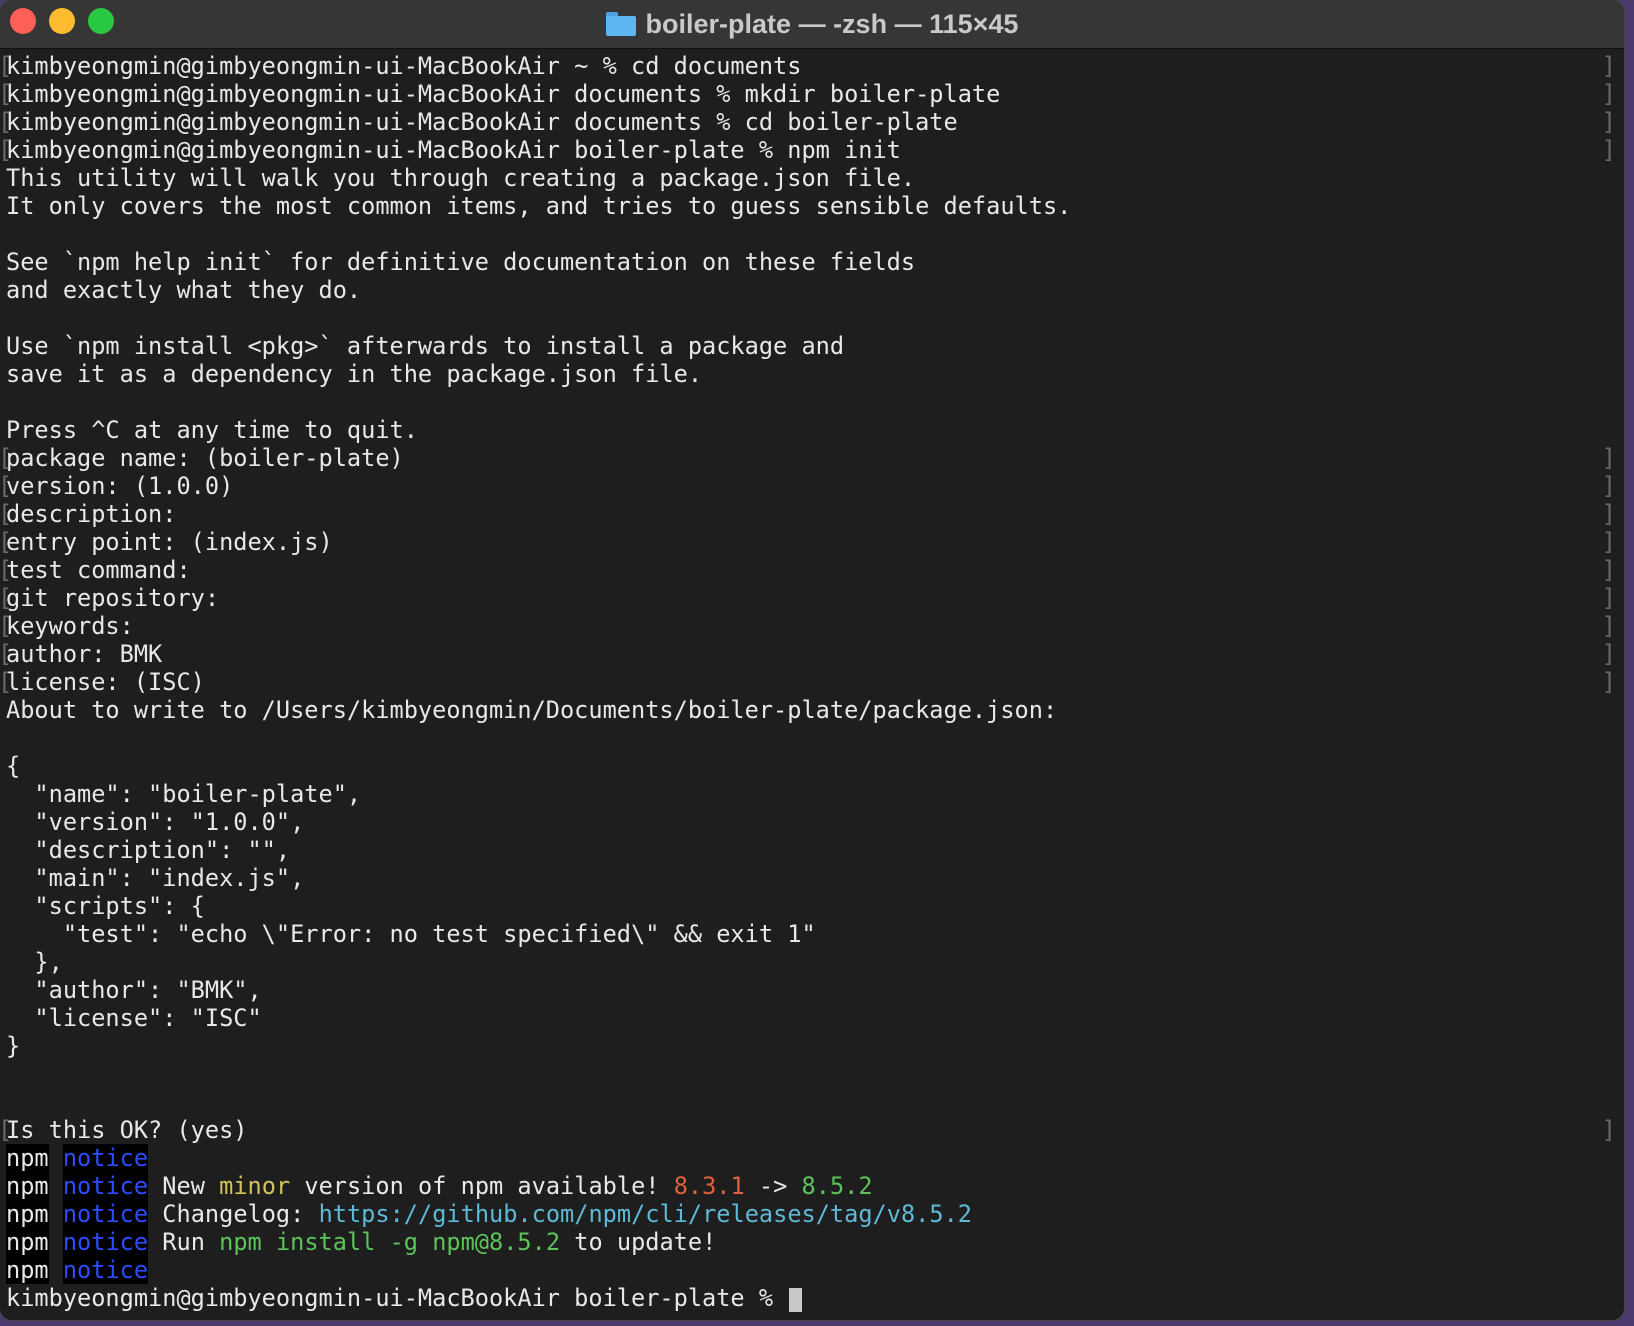 The height and width of the screenshot is (1326, 1634). What do you see at coordinates (155, 878) in the screenshot?
I see `terminal-line: "main": "index.js",` at bounding box center [155, 878].